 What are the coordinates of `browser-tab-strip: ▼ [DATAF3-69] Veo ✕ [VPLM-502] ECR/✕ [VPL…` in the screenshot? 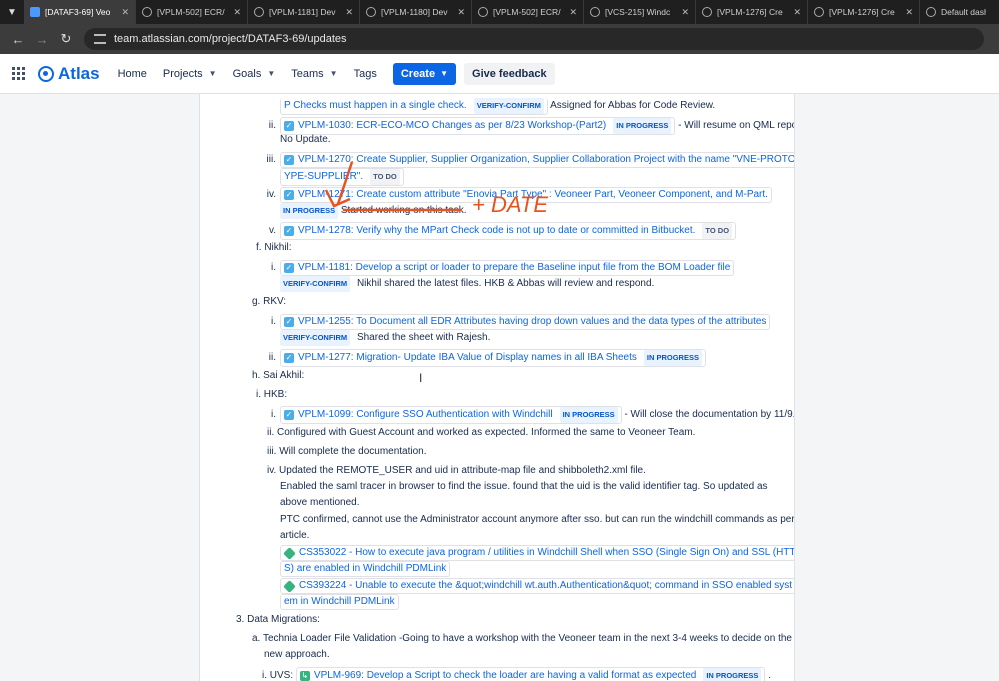 It's located at (499, 12).